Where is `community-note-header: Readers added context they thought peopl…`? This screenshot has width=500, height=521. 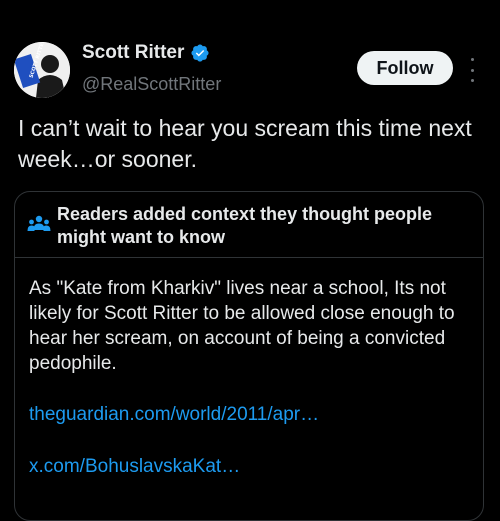
community-note-header: Readers added context they thought peopl… is located at coordinates (249, 225).